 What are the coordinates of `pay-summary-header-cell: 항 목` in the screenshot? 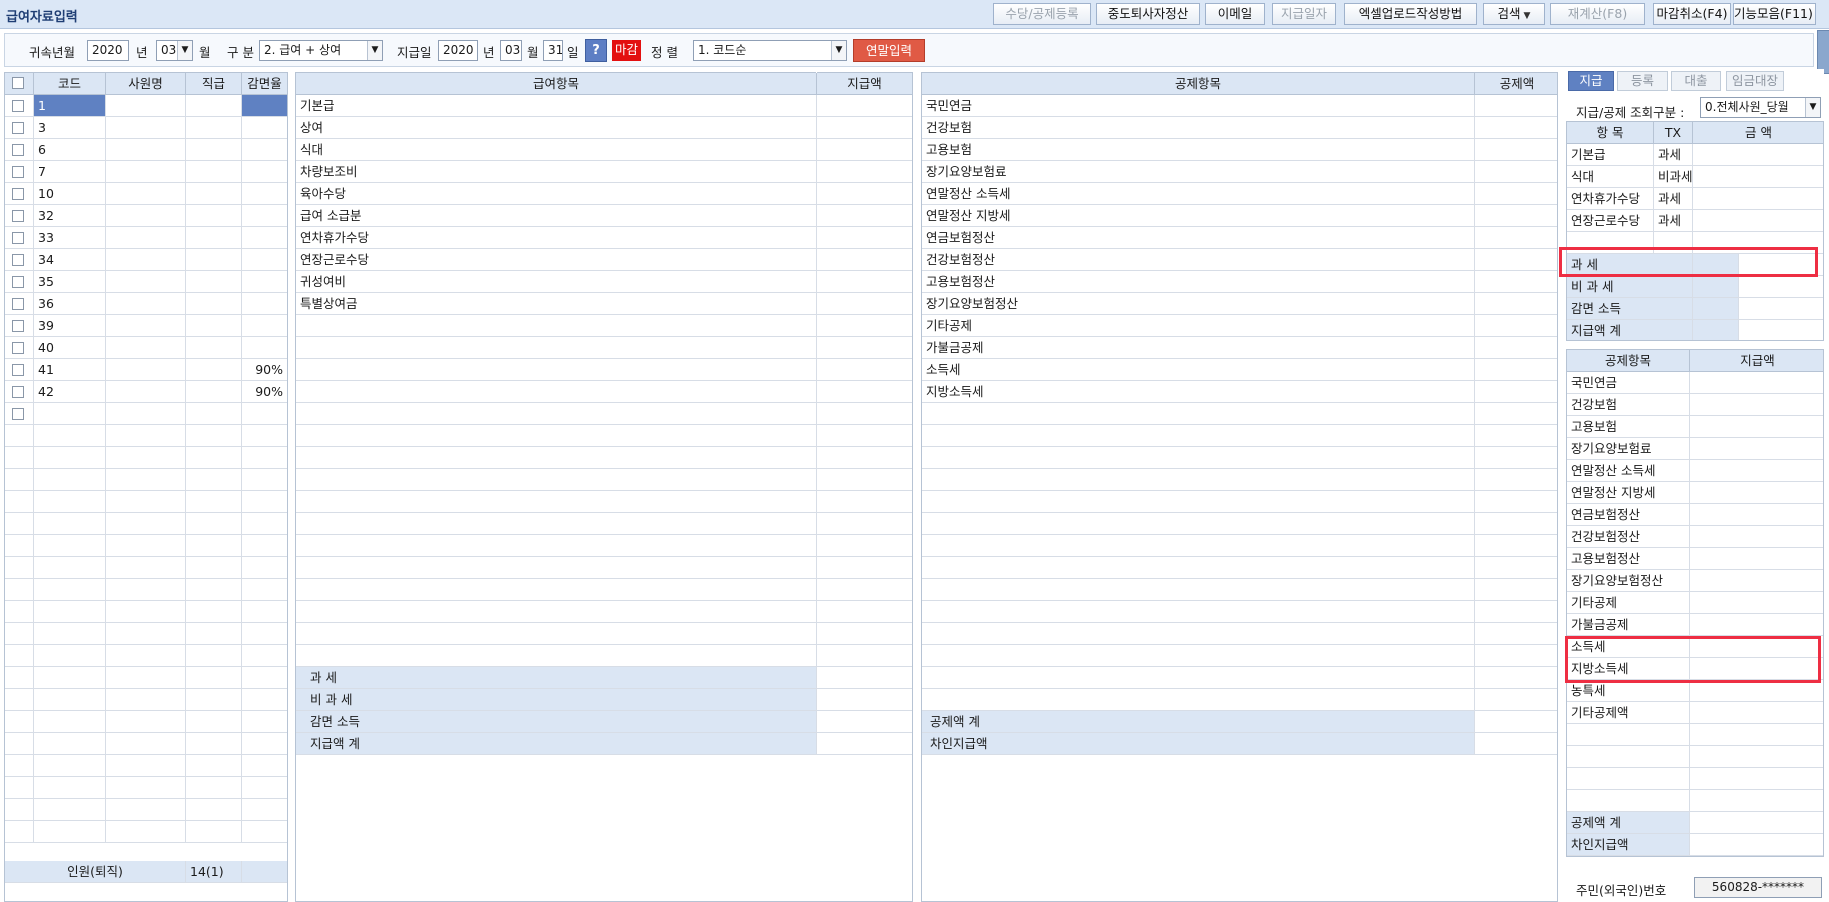 It's located at (1610, 132).